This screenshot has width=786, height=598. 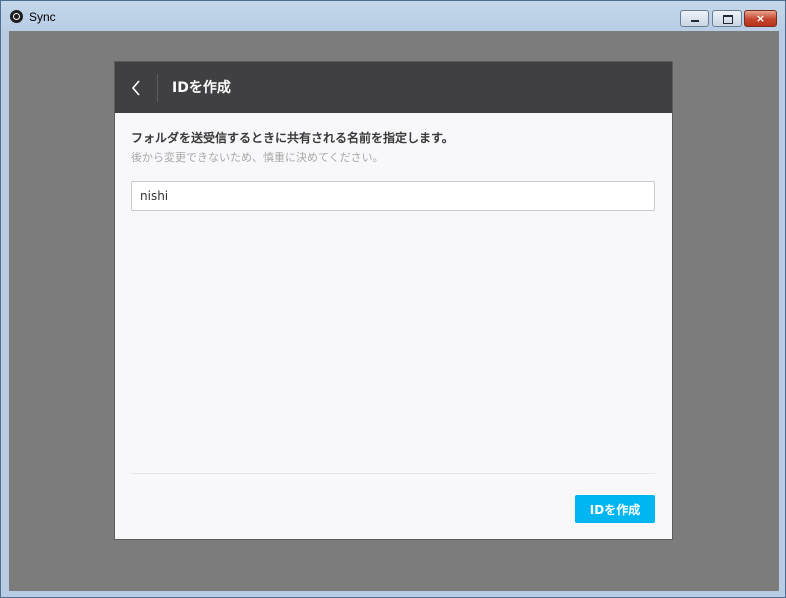 I want to click on chevron-left-icon, so click(x=135, y=88).